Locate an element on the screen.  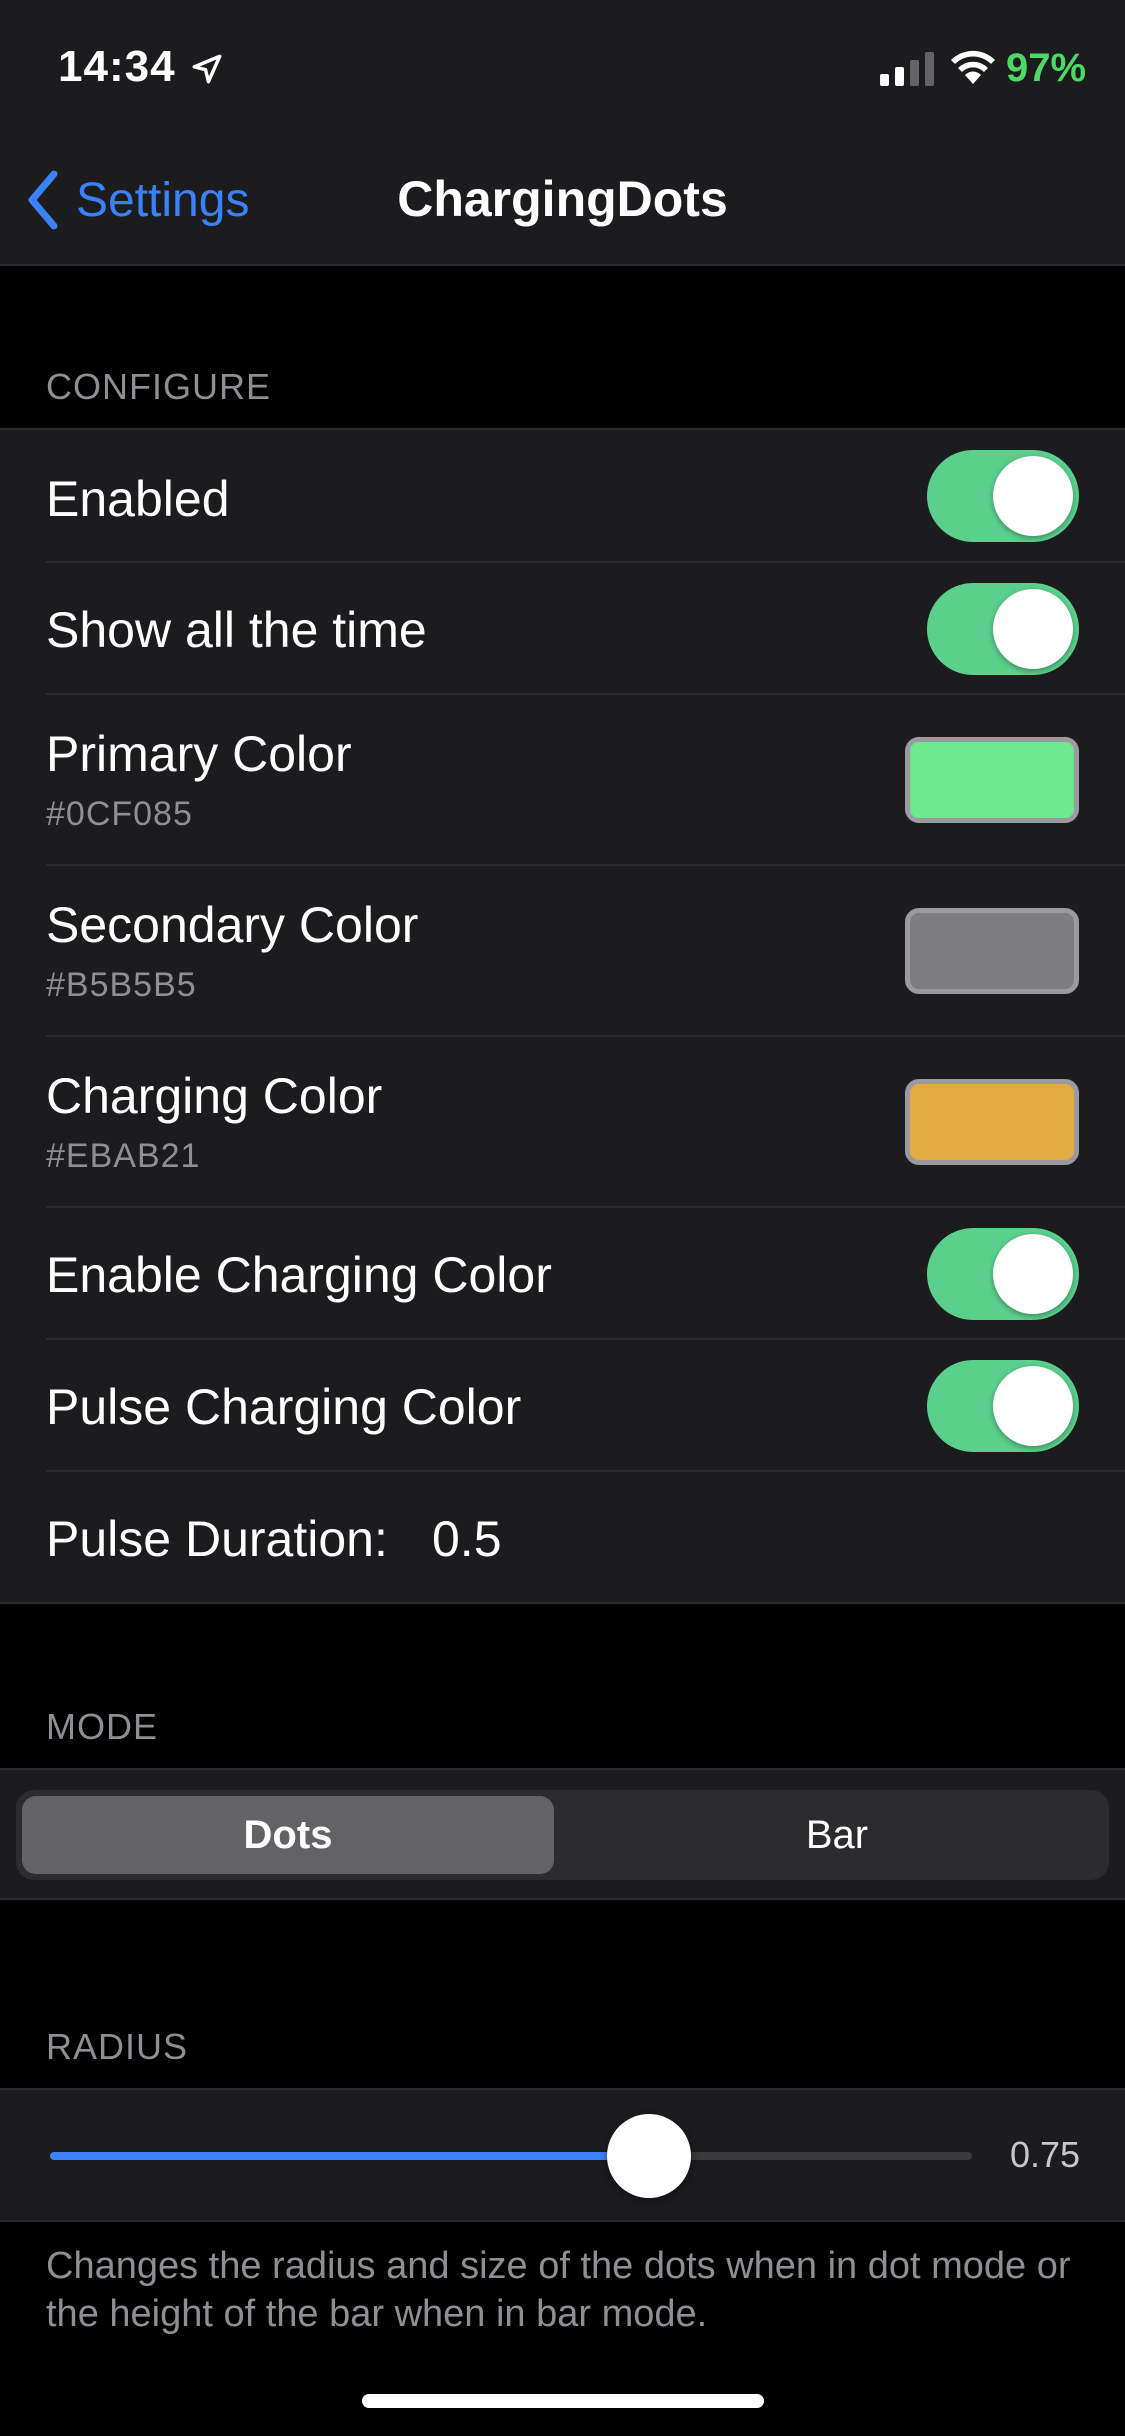
charging-color-row: Charging Color #EBAB21 is located at coordinates (562, 1122).